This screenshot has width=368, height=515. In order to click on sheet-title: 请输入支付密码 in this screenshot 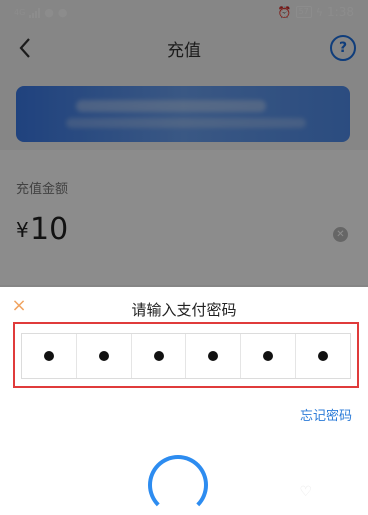, I will do `click(184, 310)`.